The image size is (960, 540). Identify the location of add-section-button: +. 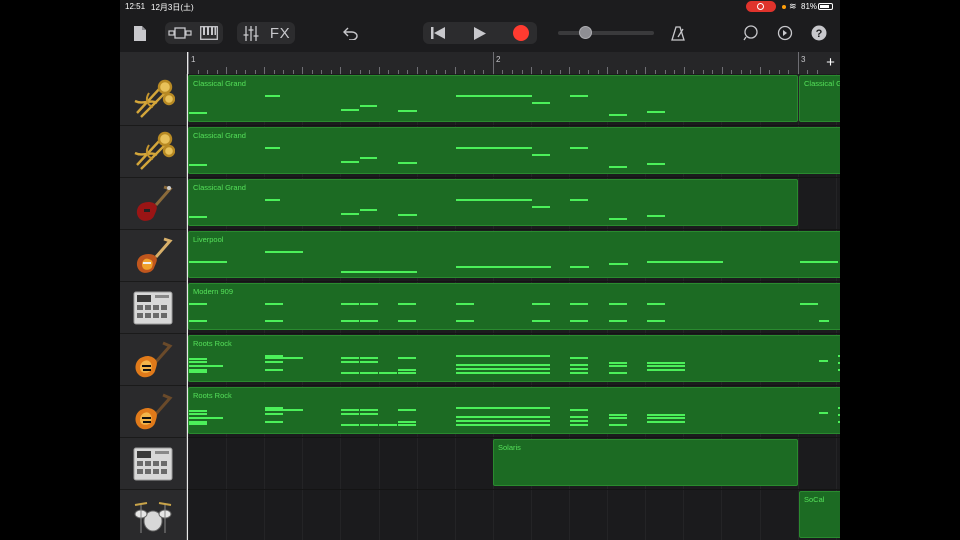
(830, 63).